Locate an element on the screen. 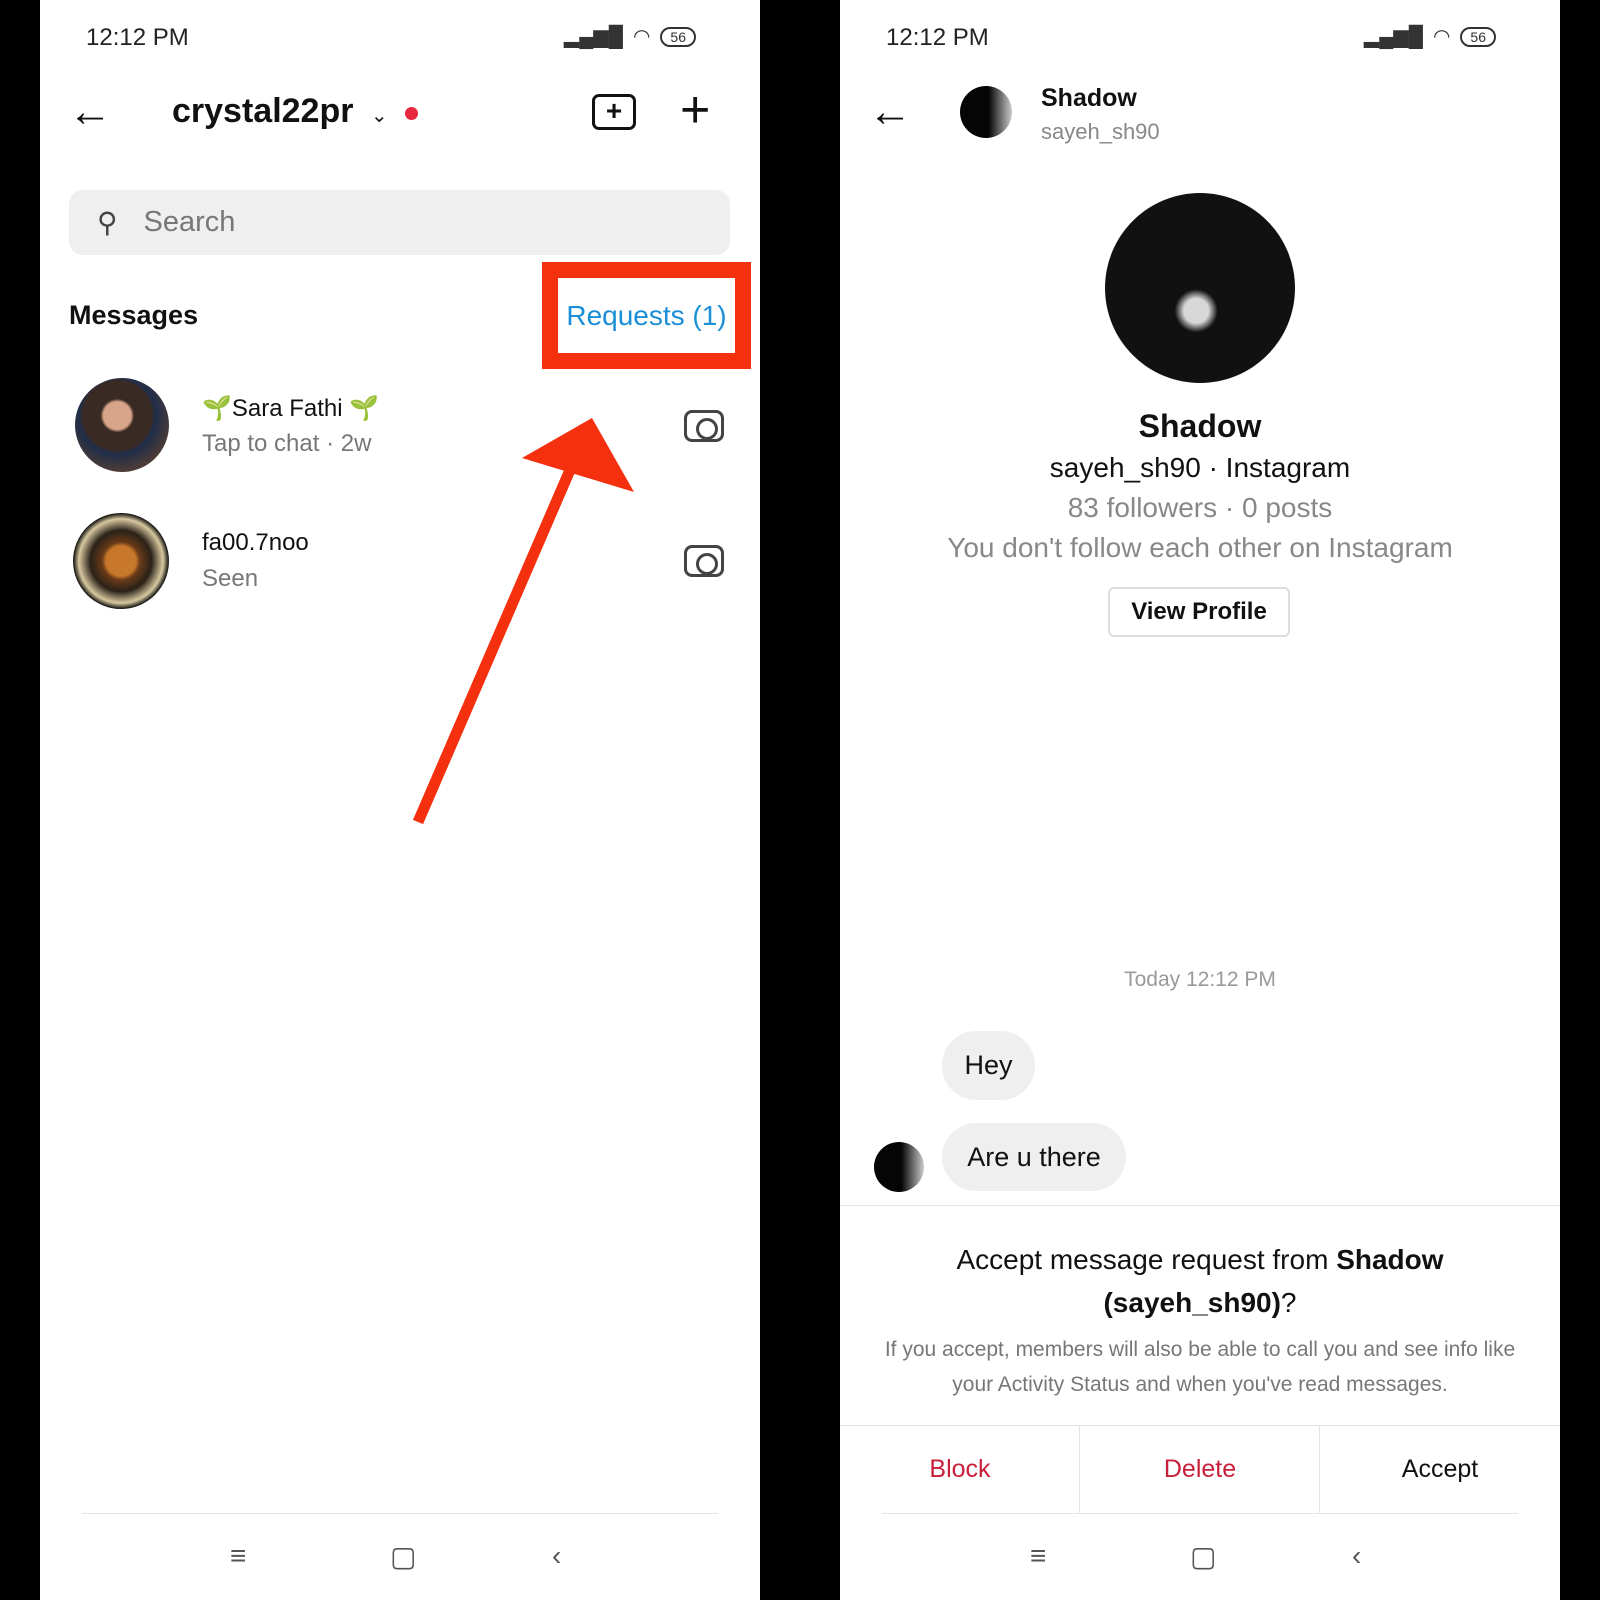 The image size is (1600, 1600). view-profile-button: View Profile is located at coordinates (1199, 612).